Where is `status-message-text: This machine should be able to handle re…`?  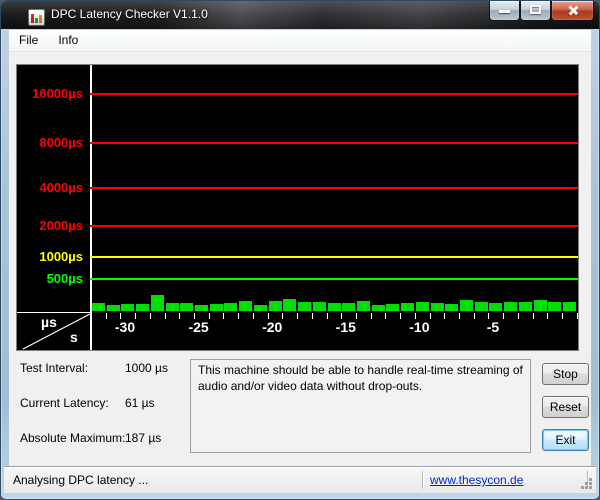
status-message-text: This machine should be able to handle re… is located at coordinates (360, 378).